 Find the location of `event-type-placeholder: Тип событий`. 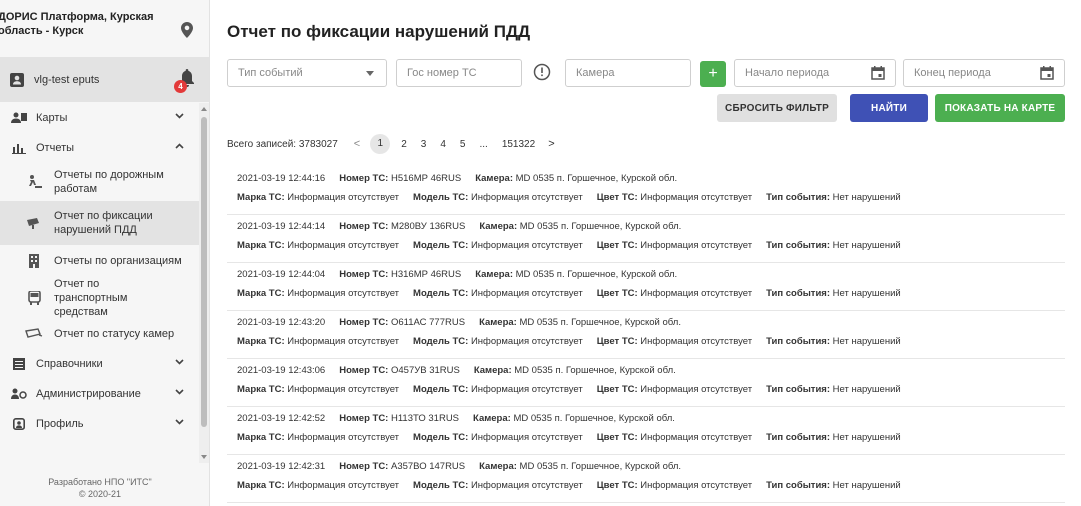

event-type-placeholder: Тип событий is located at coordinates (270, 73).